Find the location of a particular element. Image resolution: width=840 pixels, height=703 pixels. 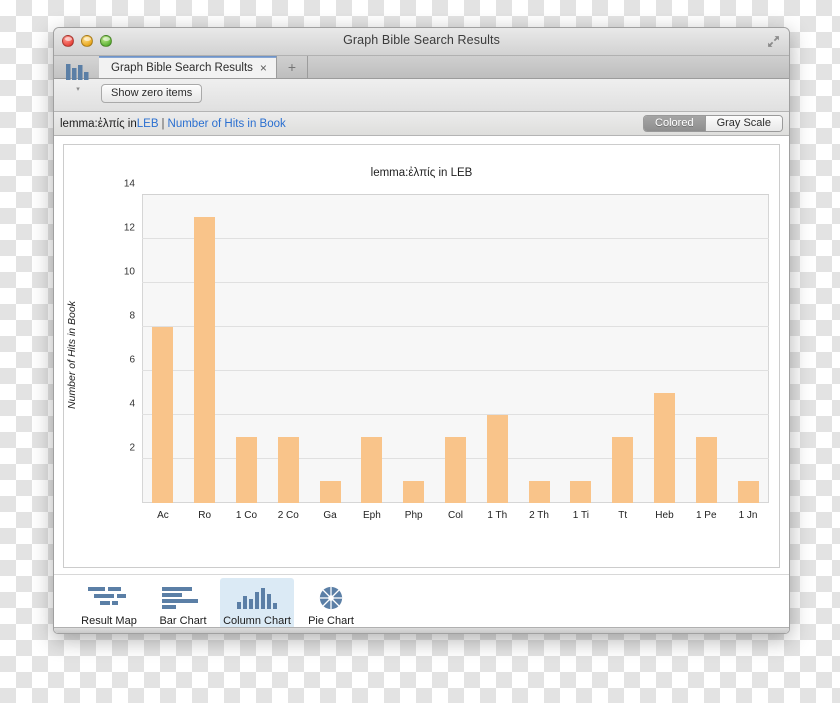

x-axis-tick: Eph is located at coordinates (371, 515).